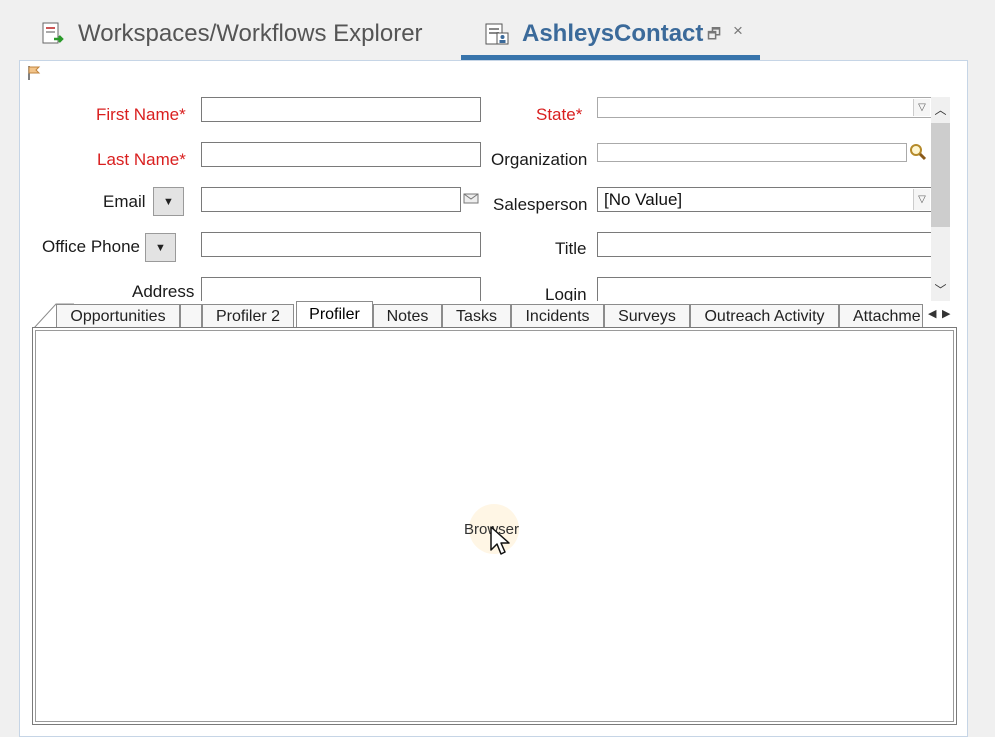 This screenshot has width=995, height=737. What do you see at coordinates (940, 289) in the screenshot?
I see `scroll-down-icon: ﹀` at bounding box center [940, 289].